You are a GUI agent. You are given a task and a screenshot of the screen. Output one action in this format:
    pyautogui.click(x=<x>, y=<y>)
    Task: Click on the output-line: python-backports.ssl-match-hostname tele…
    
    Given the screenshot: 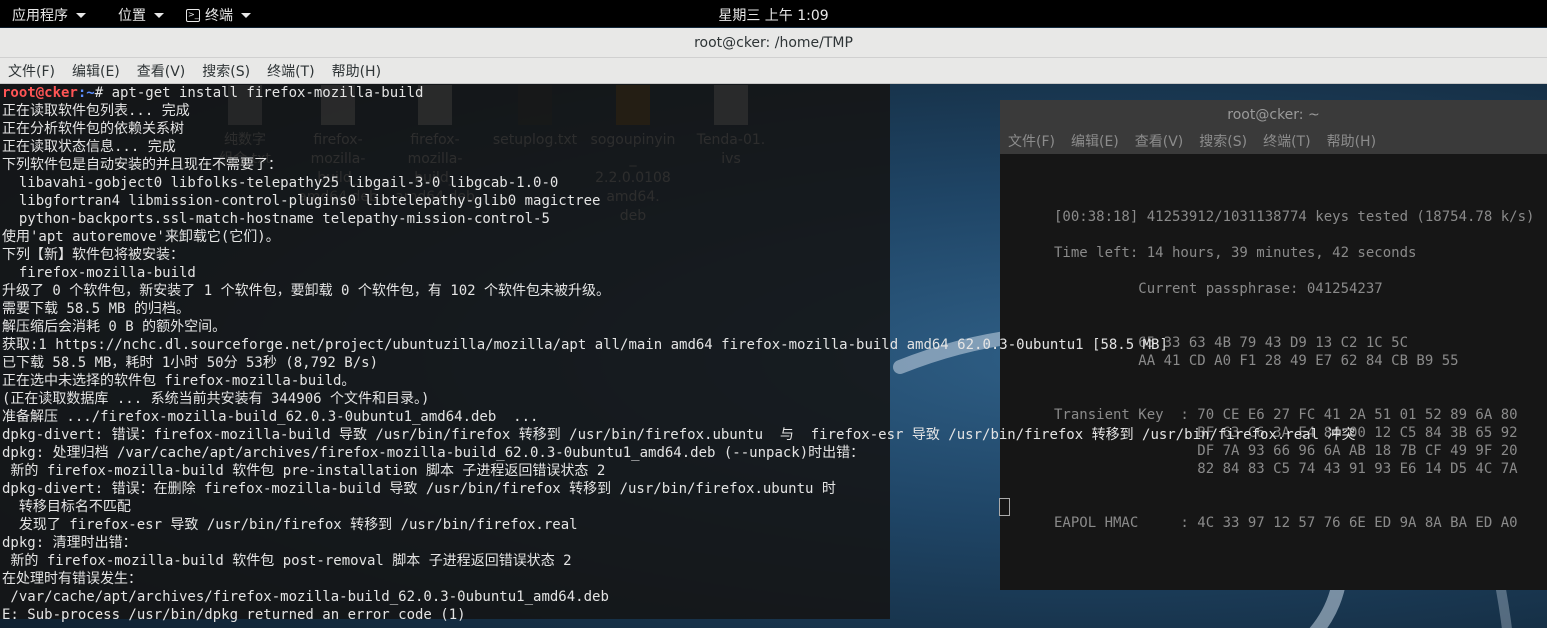 What is the action you would take?
    pyautogui.click(x=276, y=219)
    